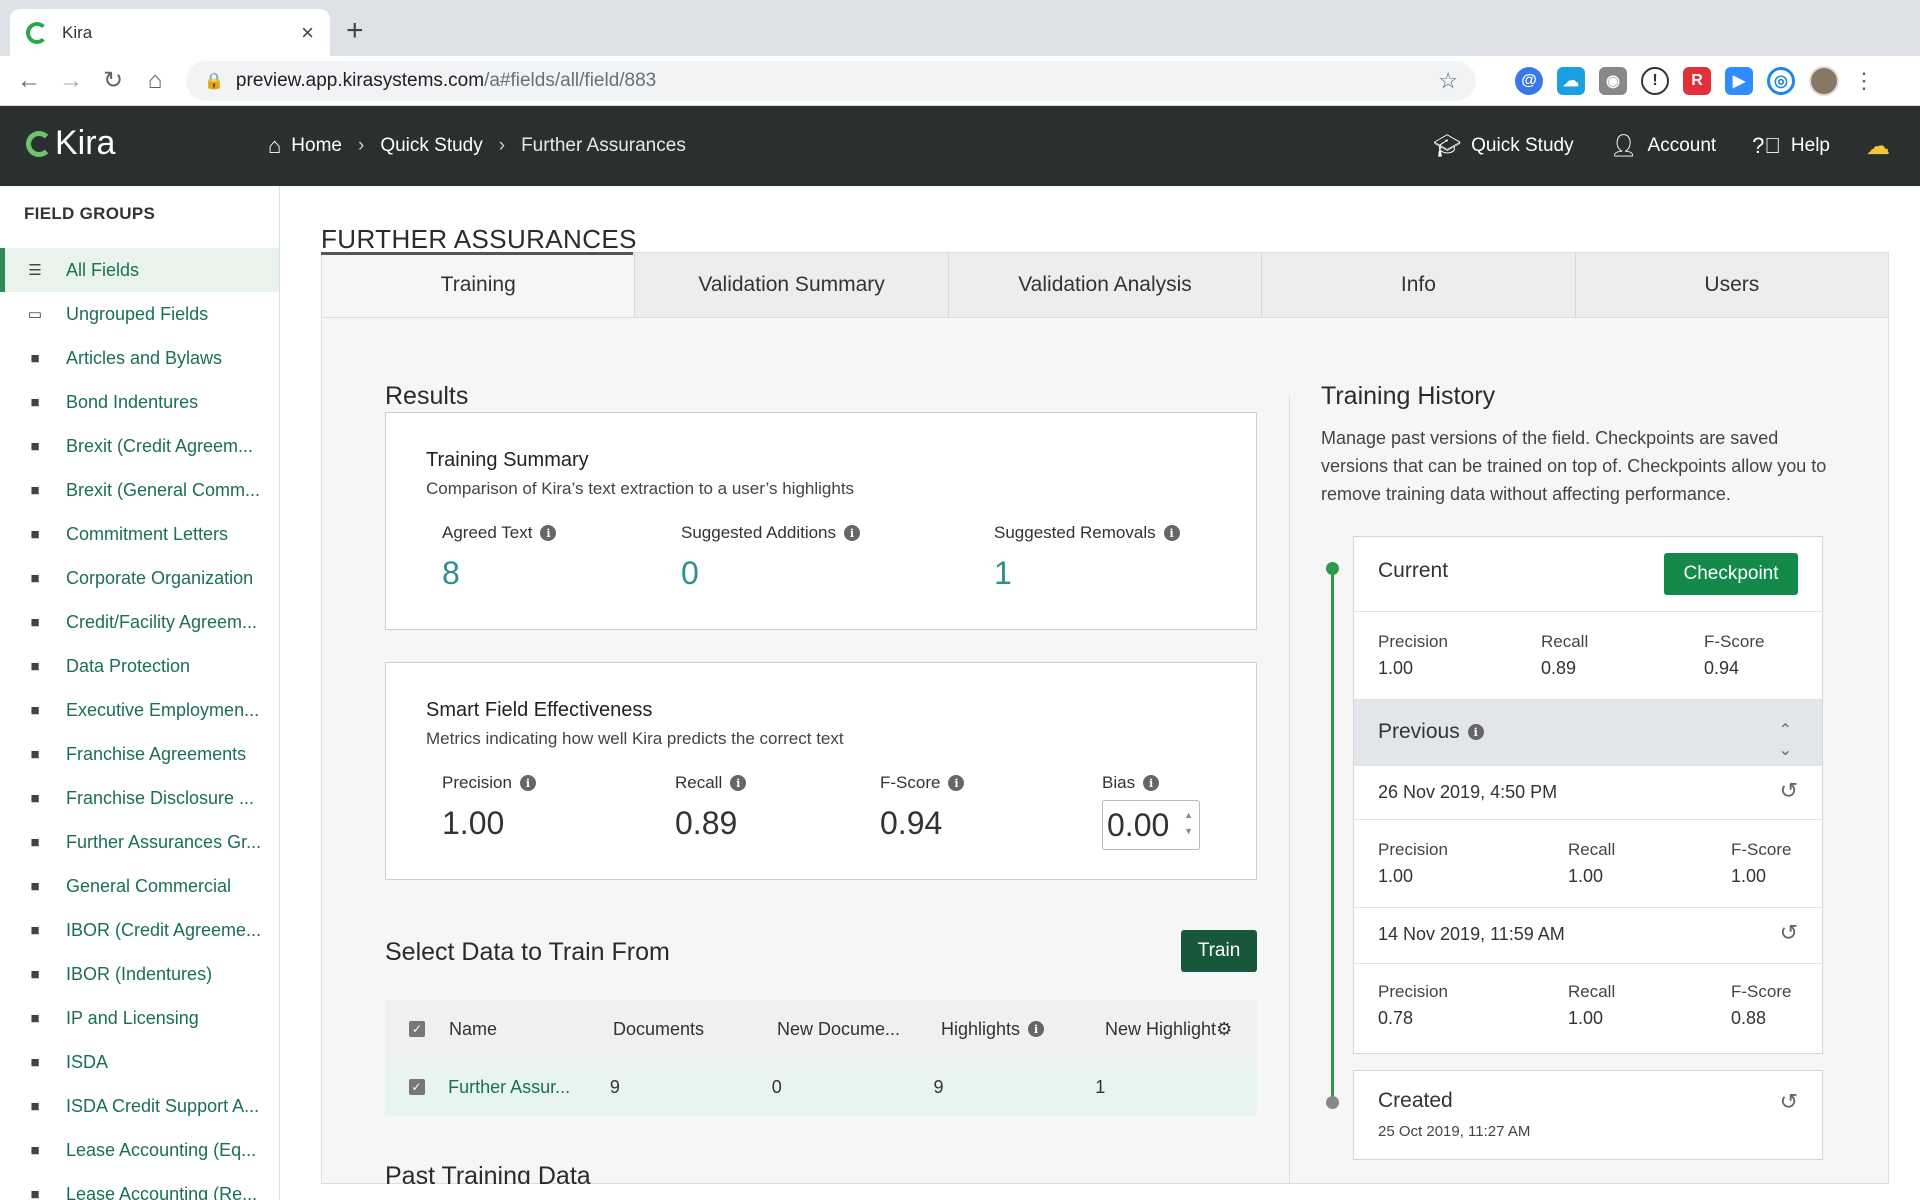  I want to click on sidebar-item-label: General Commercial, so click(149, 885).